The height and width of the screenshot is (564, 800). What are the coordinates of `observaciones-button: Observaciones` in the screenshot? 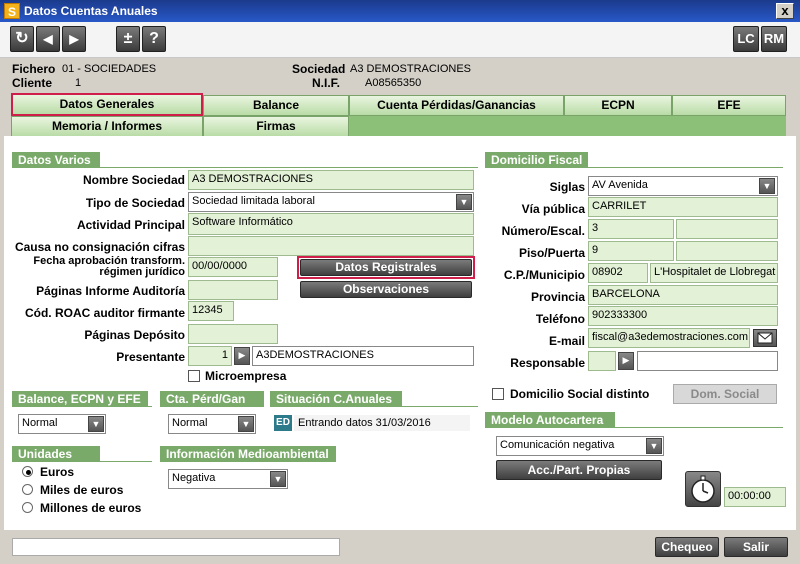 It's located at (386, 289).